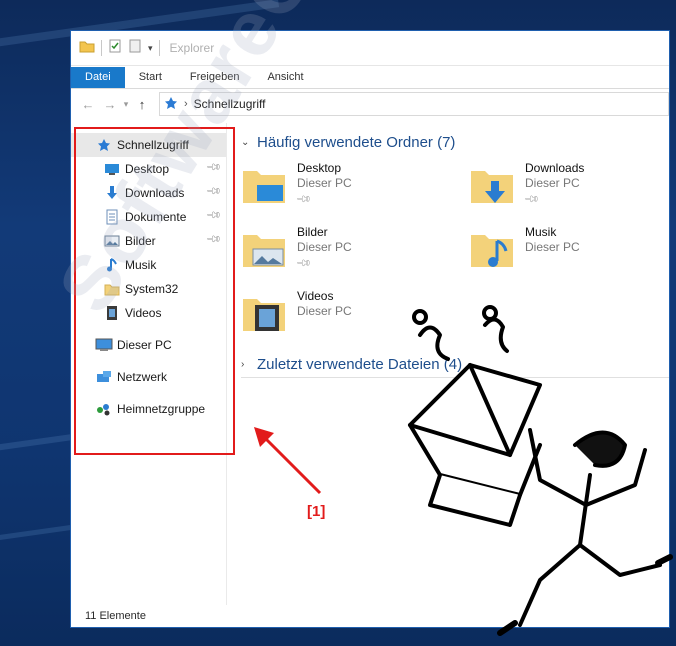  Describe the element at coordinates (355, 255) in the screenshot. I see `folder-tile-pictures: Bilder Dieser PC 📌︎` at that location.